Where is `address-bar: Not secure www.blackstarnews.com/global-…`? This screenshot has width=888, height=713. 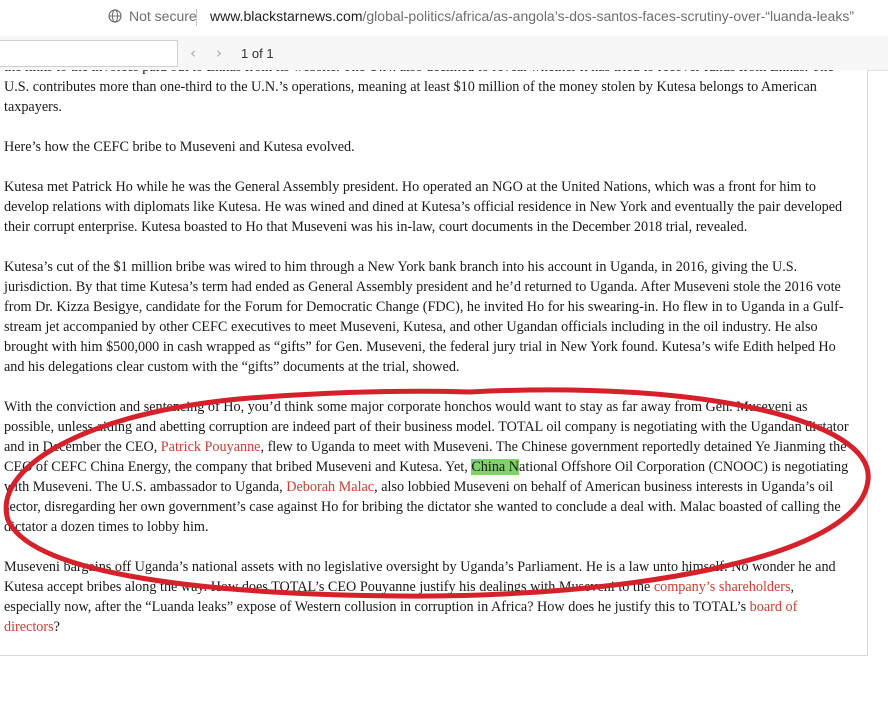
address-bar: Not secure www.blackstarnews.com/global-… is located at coordinates (444, 18).